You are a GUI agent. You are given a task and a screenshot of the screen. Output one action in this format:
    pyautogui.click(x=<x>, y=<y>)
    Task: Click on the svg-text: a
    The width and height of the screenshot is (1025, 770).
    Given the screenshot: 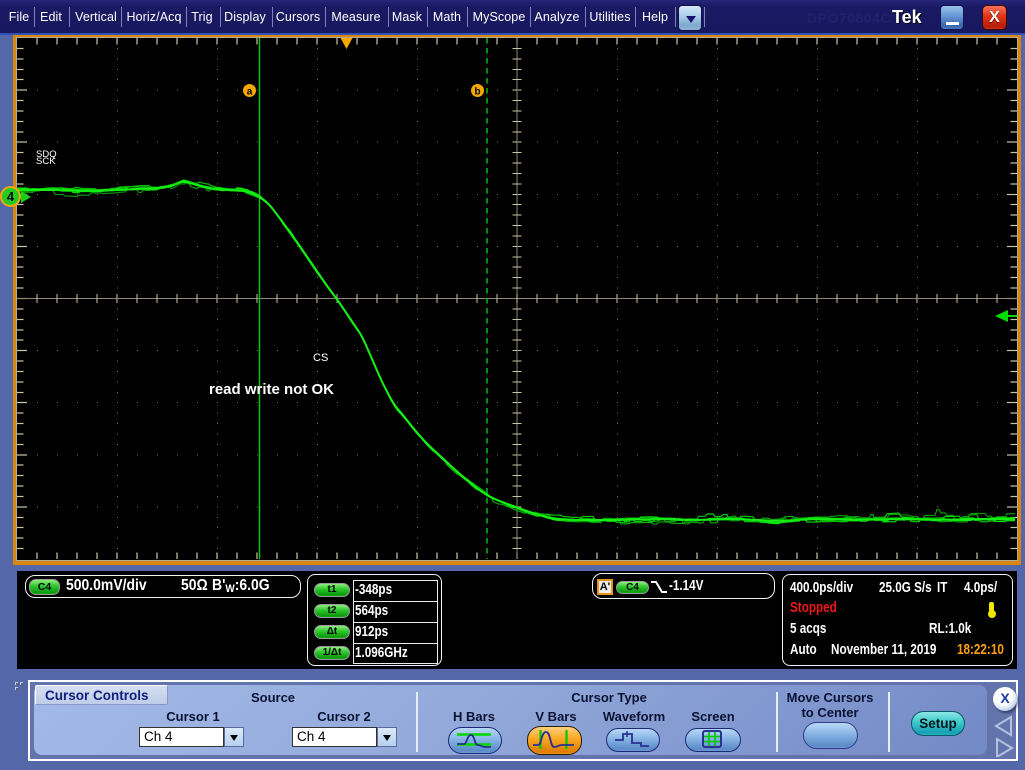 What is the action you would take?
    pyautogui.click(x=250, y=92)
    